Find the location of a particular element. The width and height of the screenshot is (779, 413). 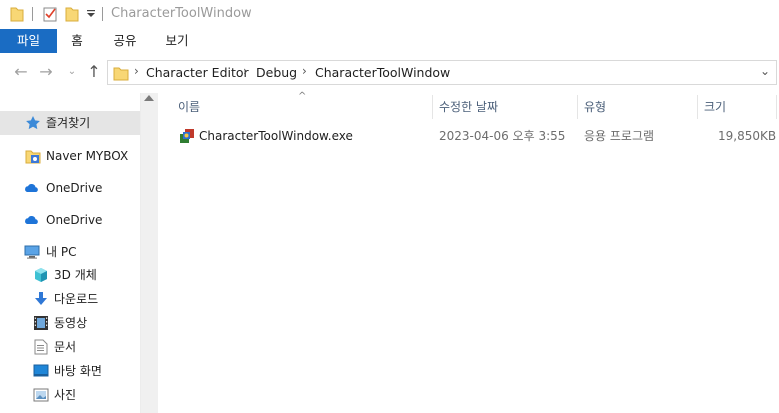

document-icon is located at coordinates (41, 347).